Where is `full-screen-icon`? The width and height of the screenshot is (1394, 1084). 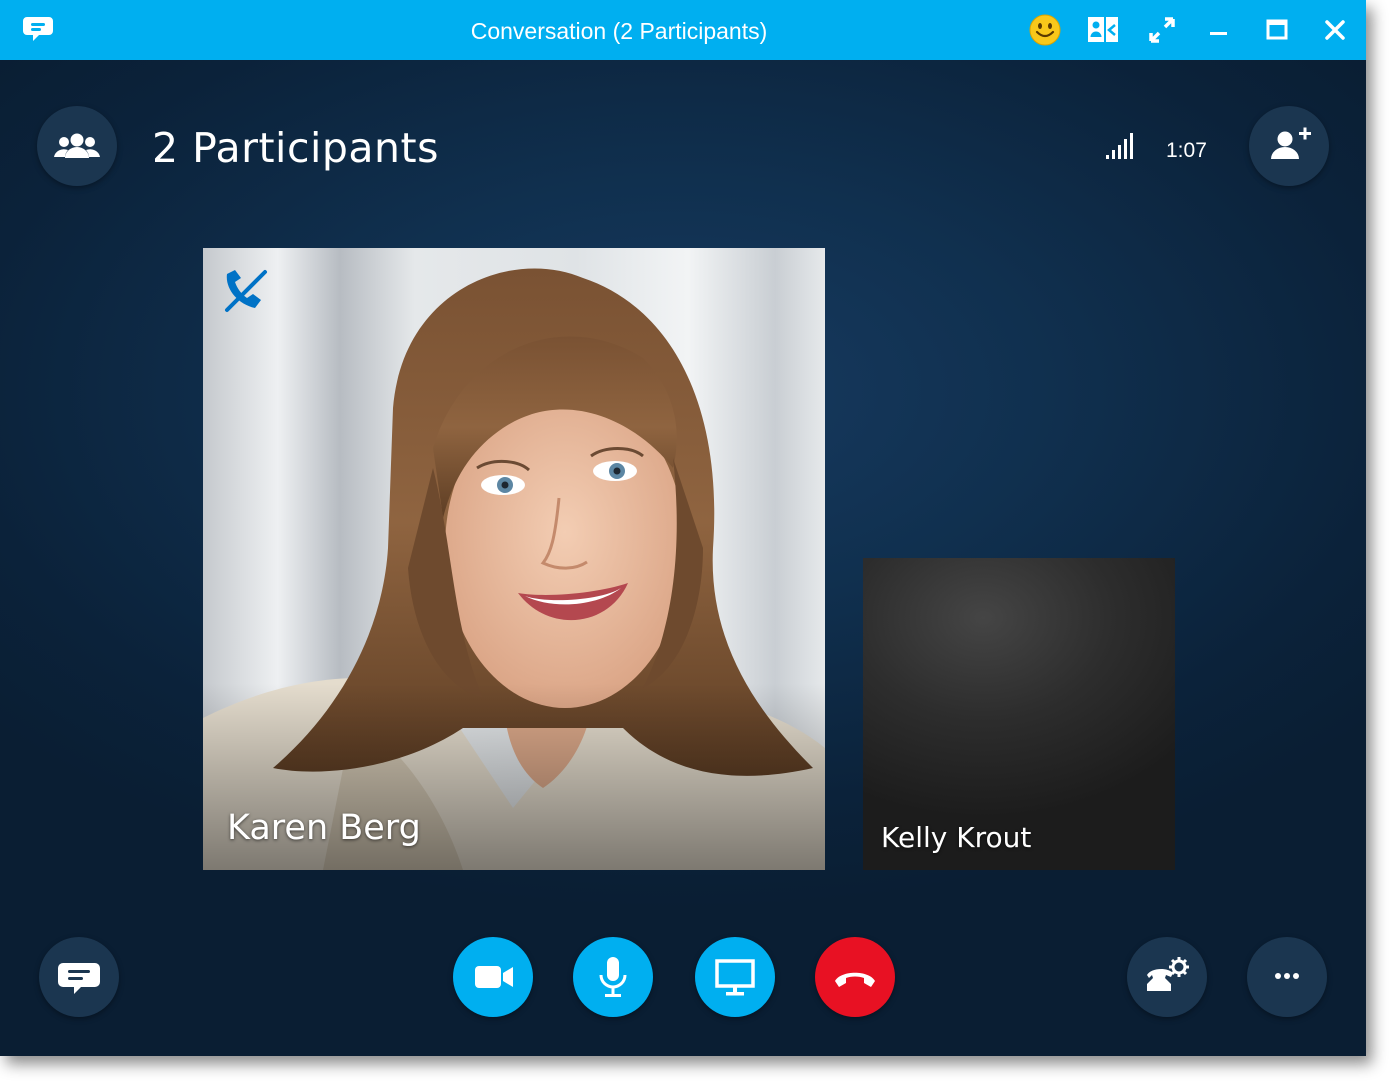
full-screen-icon is located at coordinates (1162, 30).